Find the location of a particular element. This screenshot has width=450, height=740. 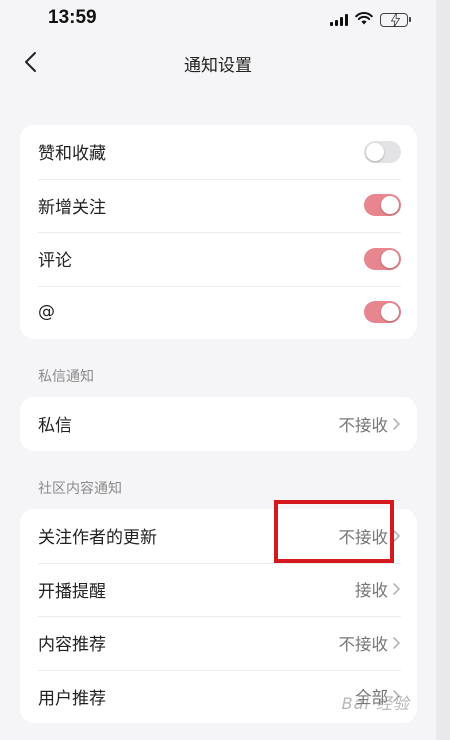

mentions-toggle is located at coordinates (382, 312).